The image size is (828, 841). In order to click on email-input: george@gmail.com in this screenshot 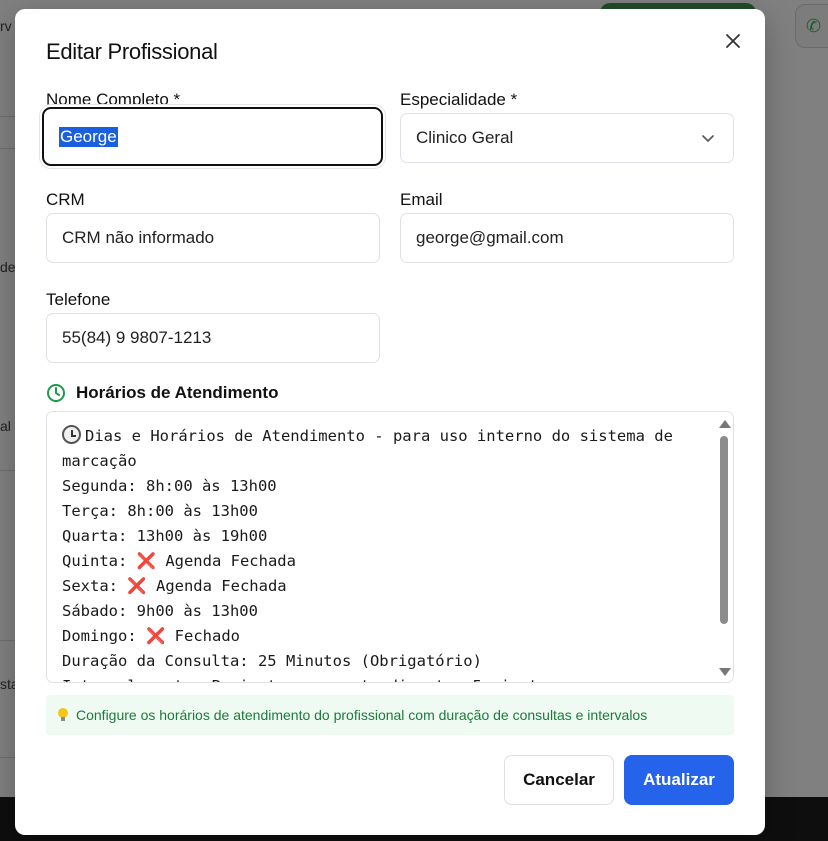, I will do `click(567, 238)`.